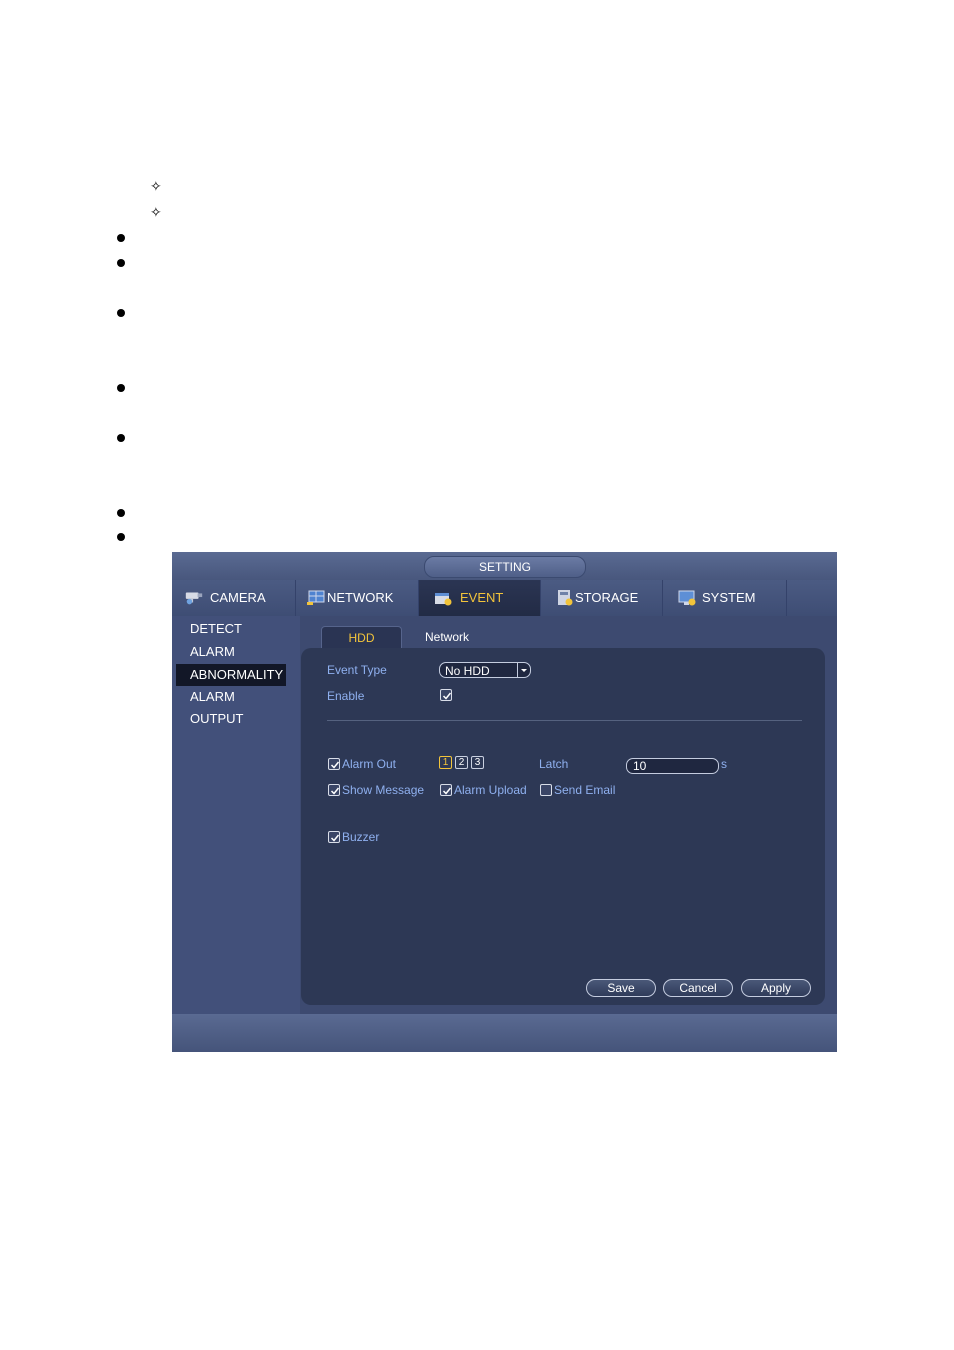  What do you see at coordinates (316, 597) in the screenshot?
I see `network-icon` at bounding box center [316, 597].